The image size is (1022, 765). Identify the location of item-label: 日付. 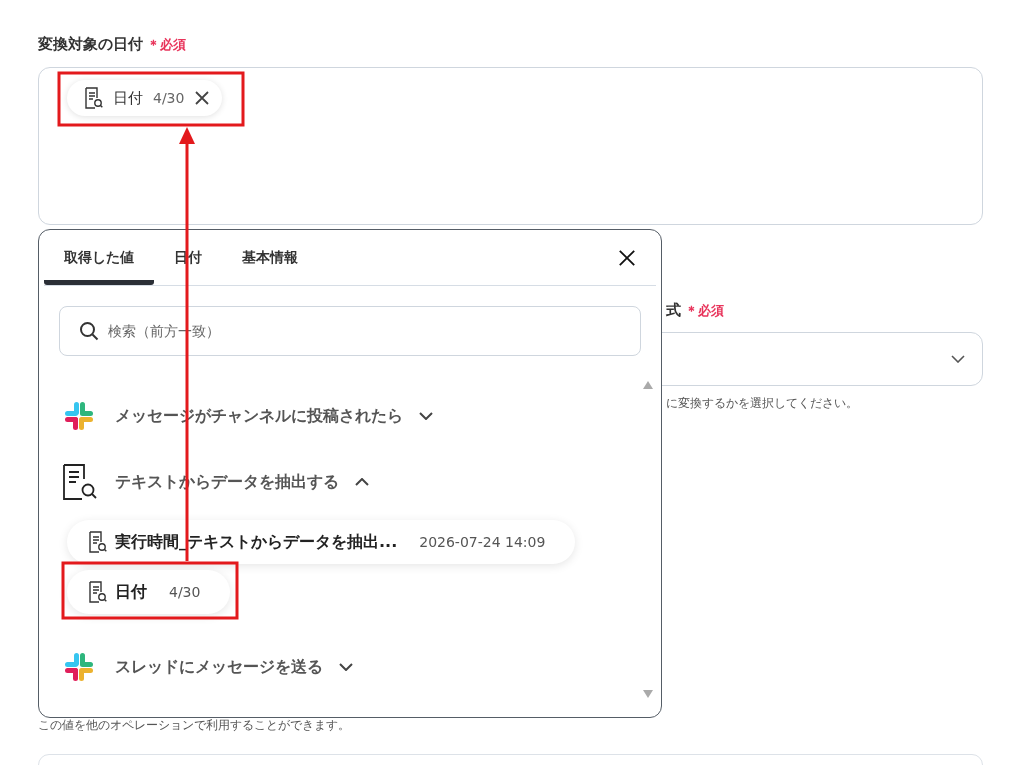
(131, 592).